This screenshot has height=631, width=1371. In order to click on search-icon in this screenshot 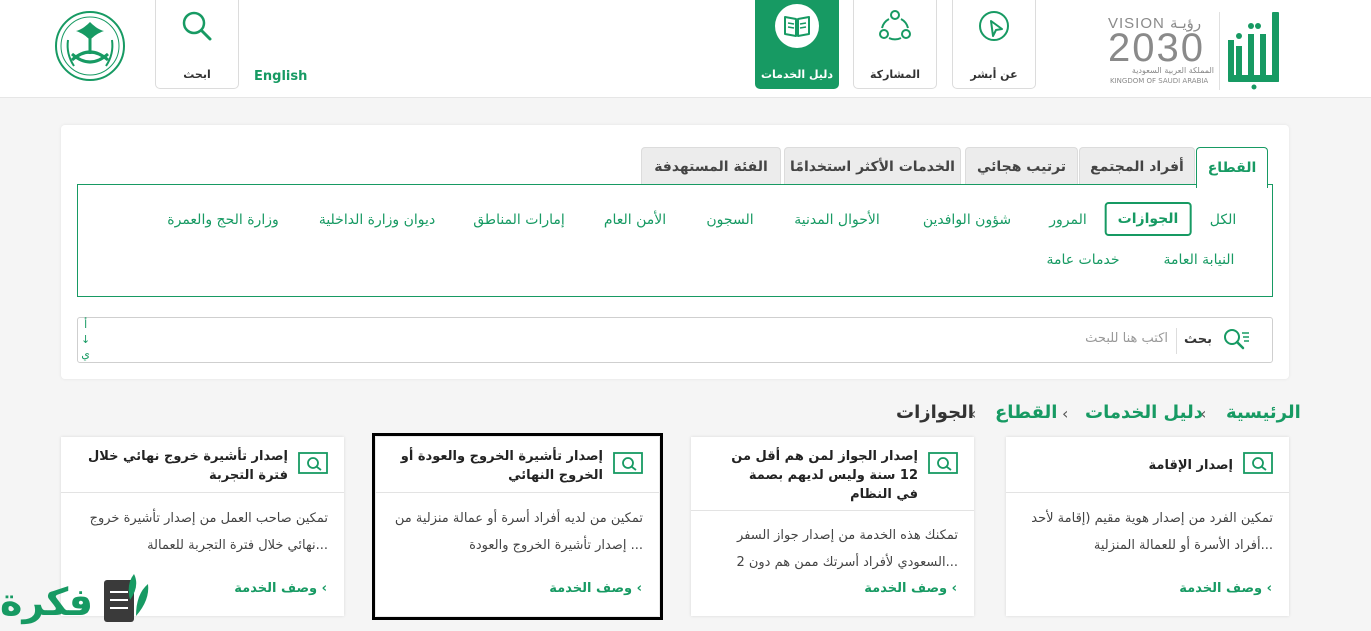, I will do `click(197, 26)`.